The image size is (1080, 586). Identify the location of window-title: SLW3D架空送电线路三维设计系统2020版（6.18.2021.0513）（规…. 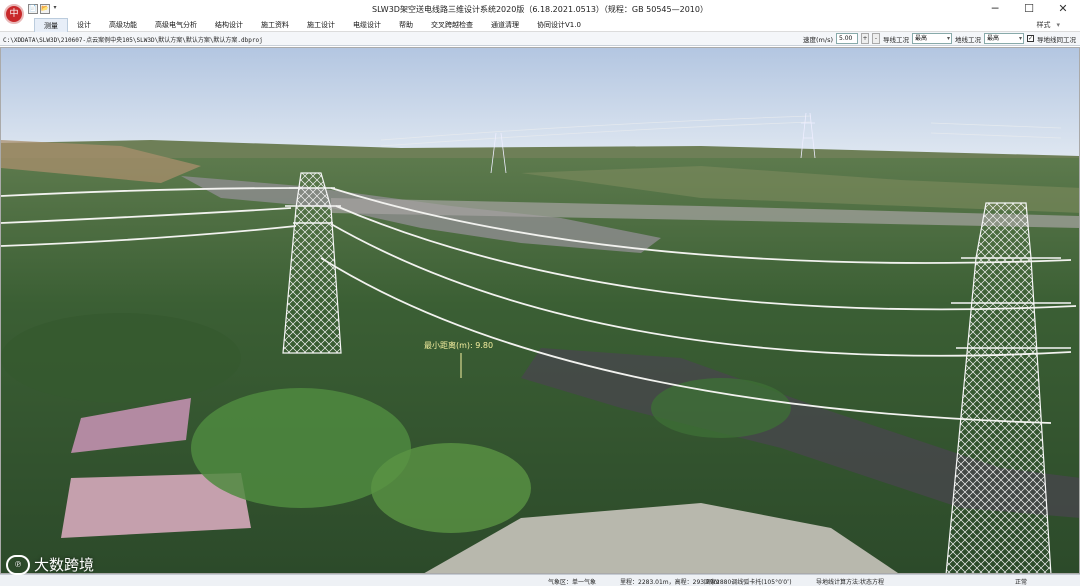
(540, 9).